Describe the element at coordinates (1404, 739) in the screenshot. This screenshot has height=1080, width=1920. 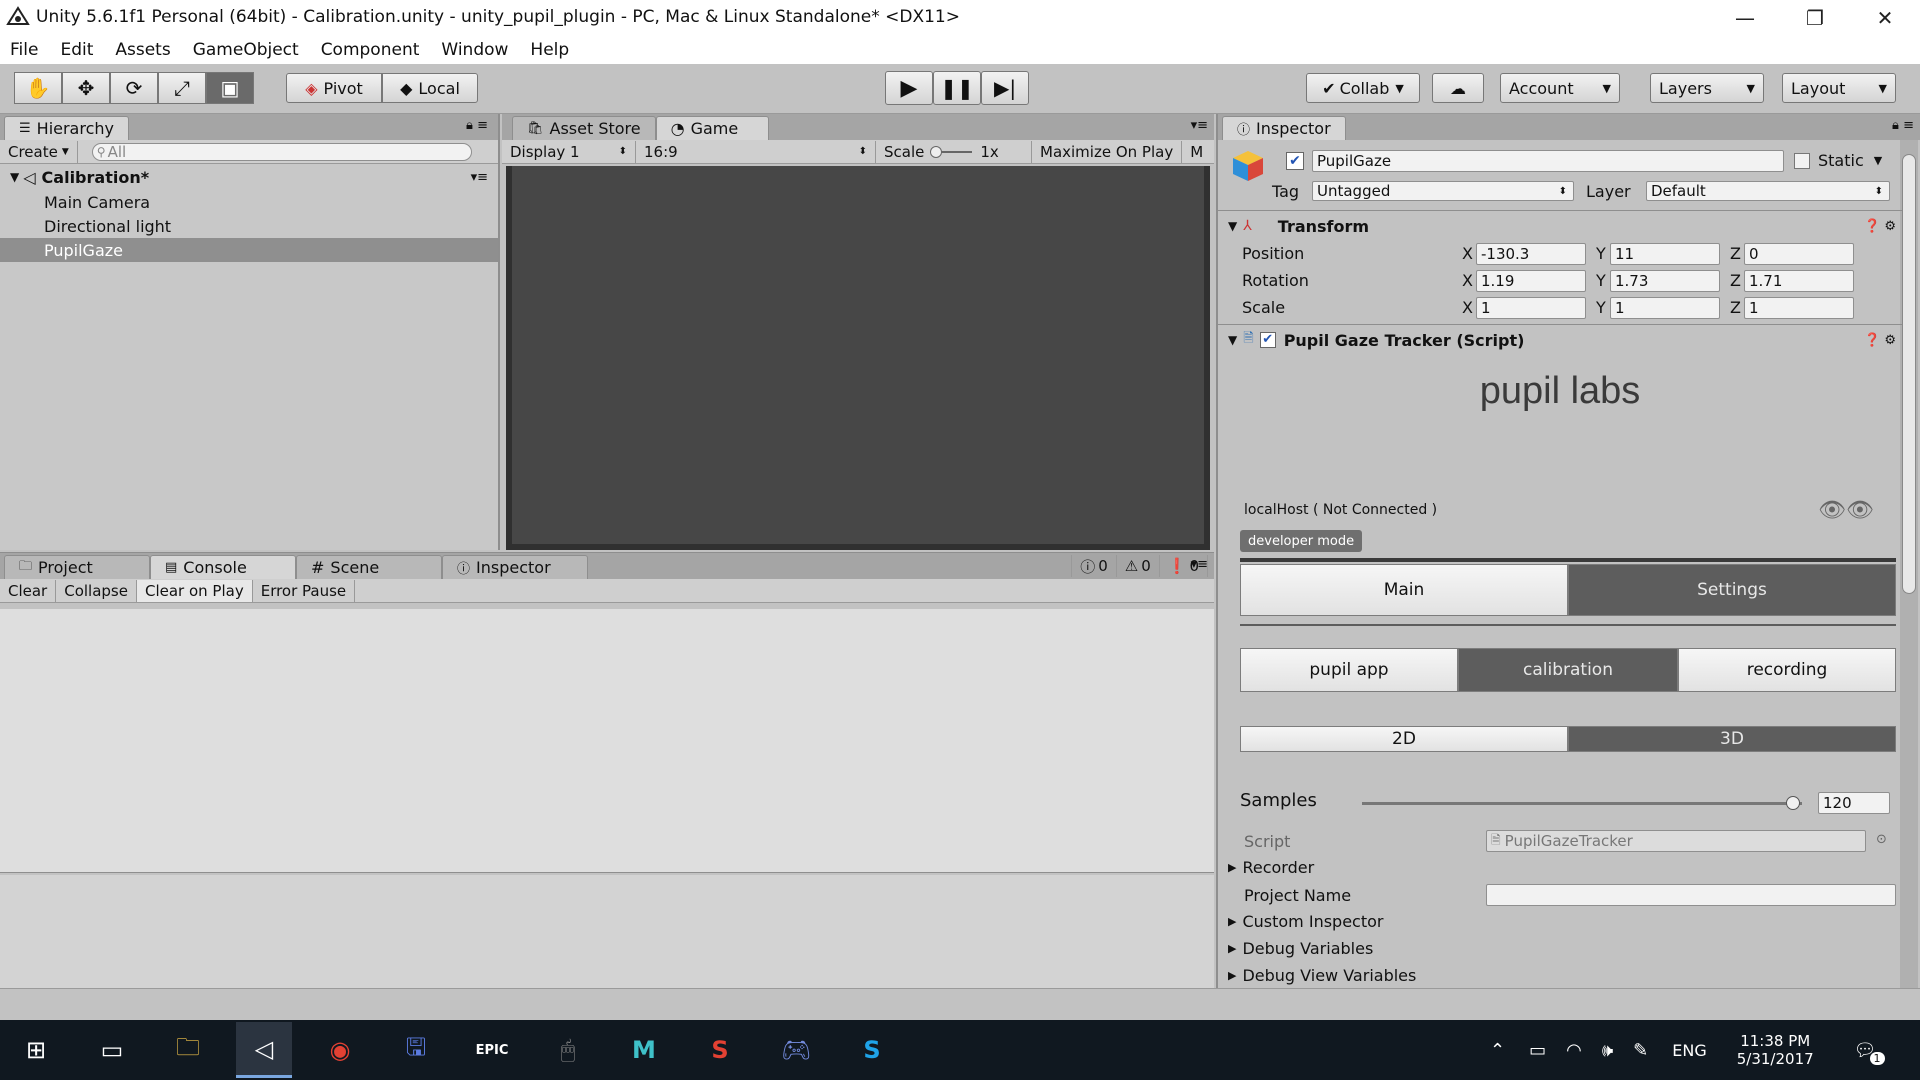
I see `tab-2d: 2D` at that location.